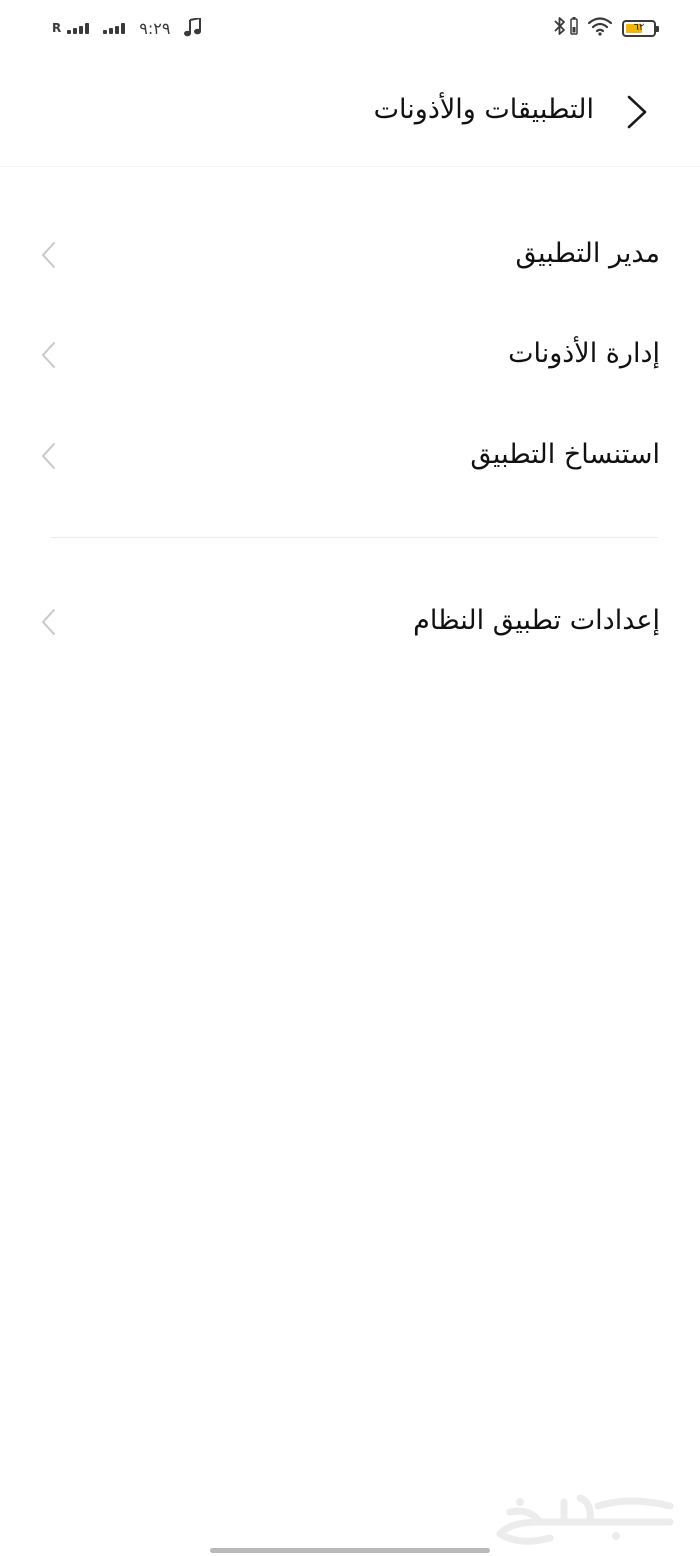  Describe the element at coordinates (350, 1550) in the screenshot. I see `home-indicator` at that location.